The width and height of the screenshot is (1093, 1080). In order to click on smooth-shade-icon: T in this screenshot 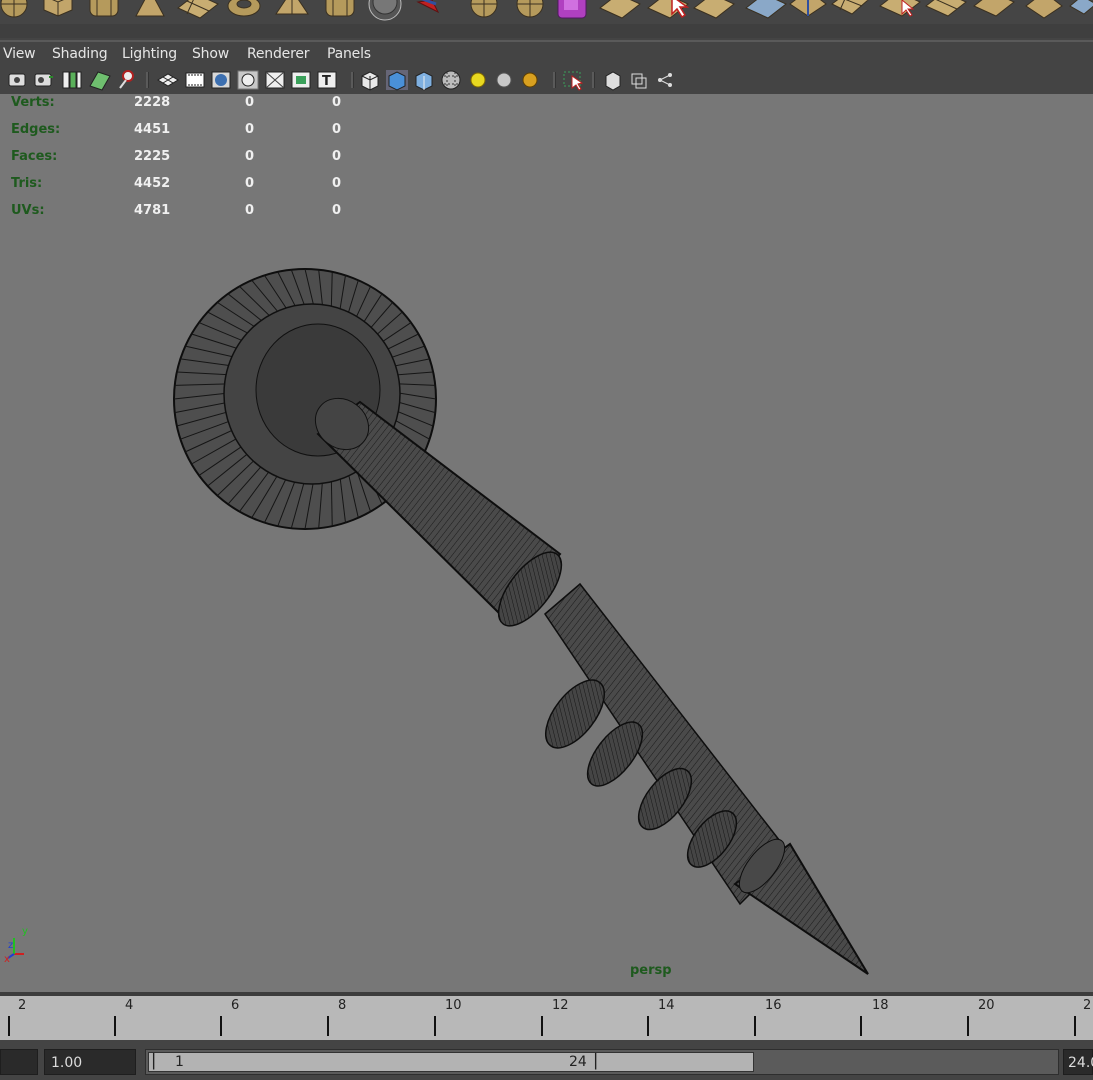, I will do `click(327, 80)`.